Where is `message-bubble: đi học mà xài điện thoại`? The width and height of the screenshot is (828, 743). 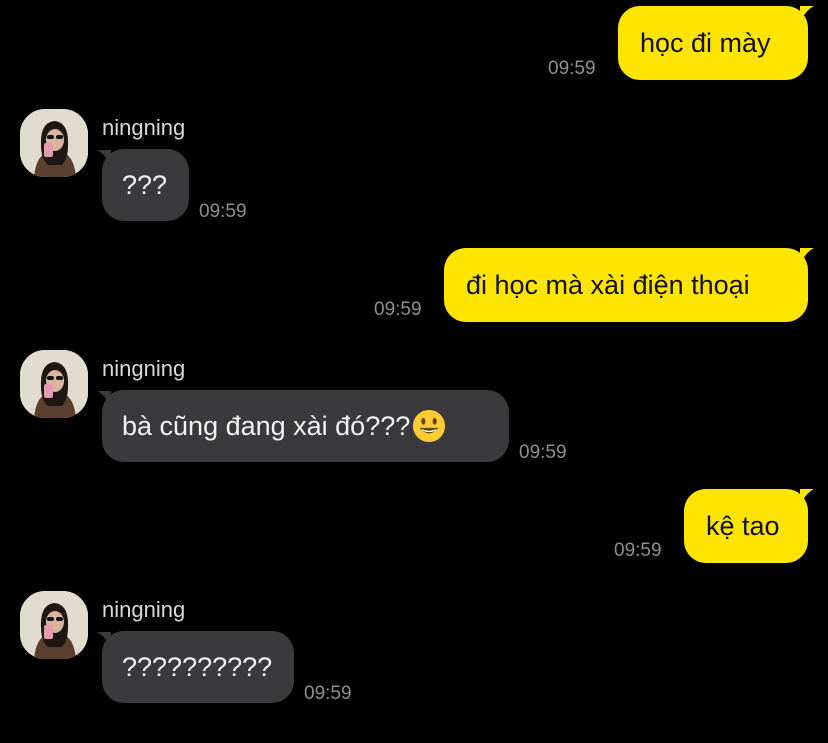
message-bubble: đi học mà xài điện thoại is located at coordinates (626, 285).